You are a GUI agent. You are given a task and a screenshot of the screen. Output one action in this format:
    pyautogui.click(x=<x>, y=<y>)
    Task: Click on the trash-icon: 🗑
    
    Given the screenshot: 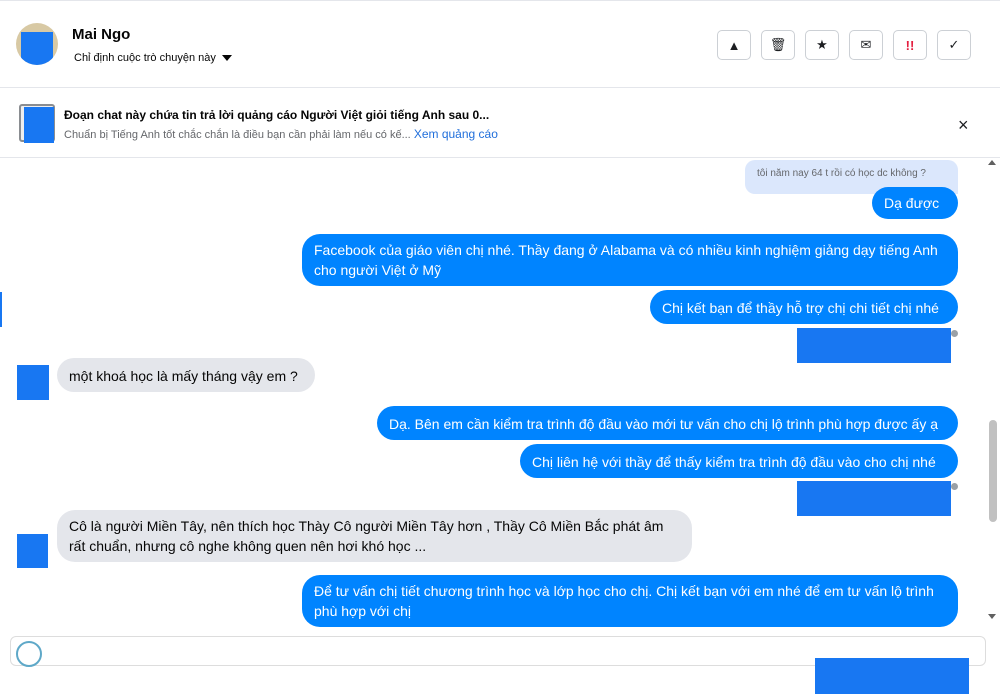 What is the action you would take?
    pyautogui.click(x=778, y=44)
    